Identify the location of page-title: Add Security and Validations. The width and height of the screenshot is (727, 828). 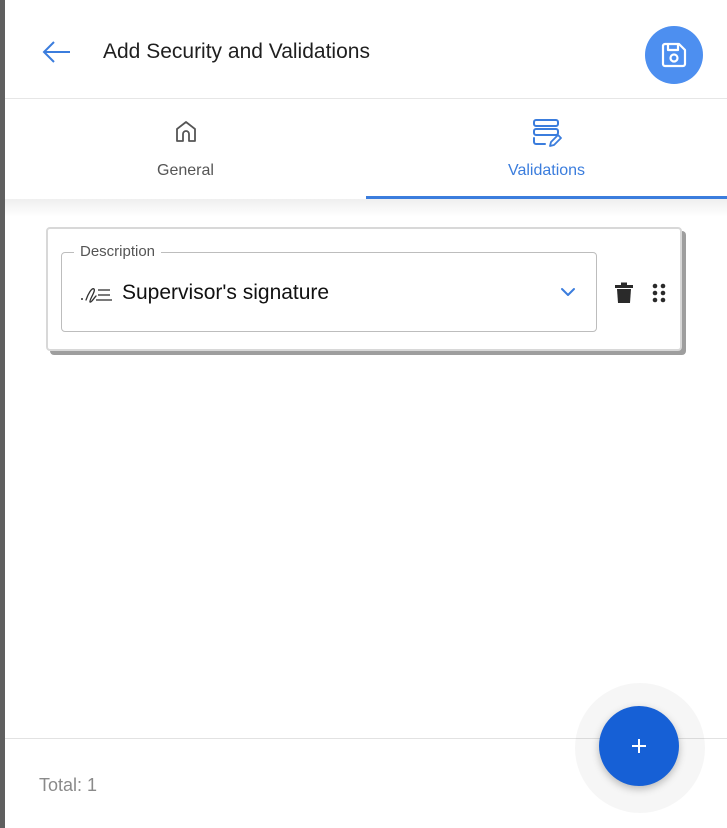
(236, 51).